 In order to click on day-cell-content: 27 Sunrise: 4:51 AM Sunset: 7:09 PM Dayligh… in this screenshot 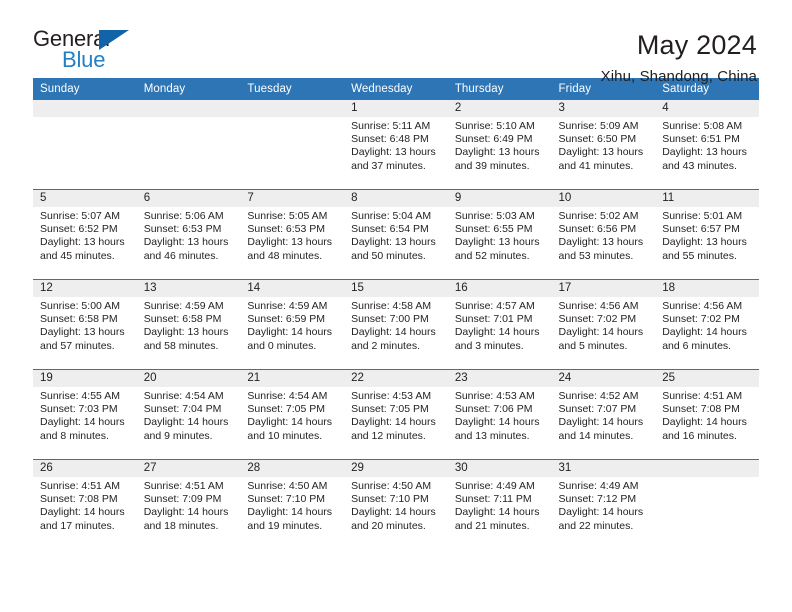, I will do `click(188, 504)`.